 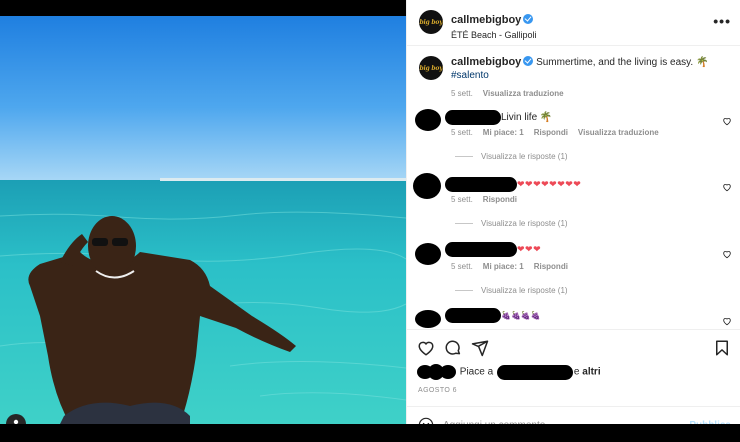 I want to click on comment-row: ❤❤❤, so click(x=493, y=249).